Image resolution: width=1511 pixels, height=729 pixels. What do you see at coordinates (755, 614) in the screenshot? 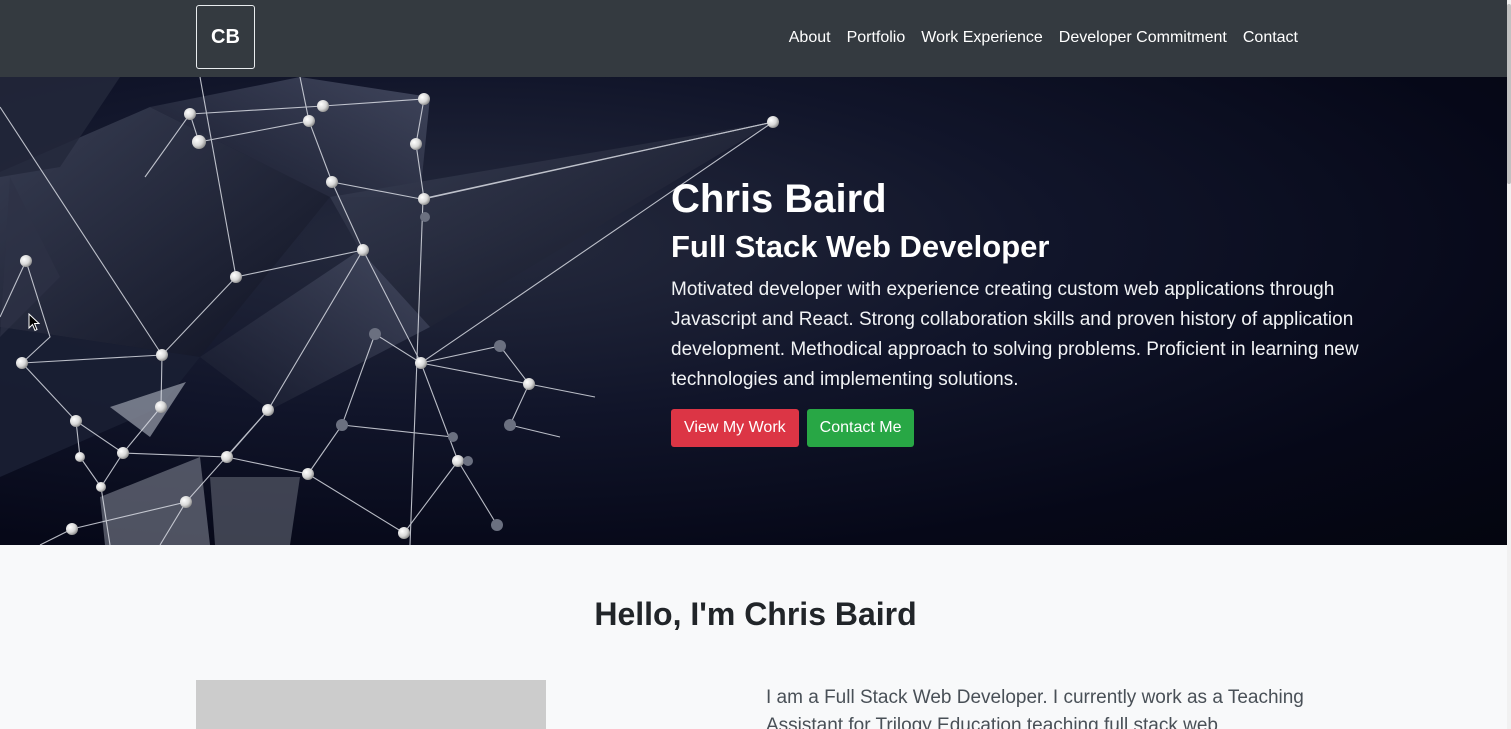
I see `about-title: Hello, I'm Chris Baird` at bounding box center [755, 614].